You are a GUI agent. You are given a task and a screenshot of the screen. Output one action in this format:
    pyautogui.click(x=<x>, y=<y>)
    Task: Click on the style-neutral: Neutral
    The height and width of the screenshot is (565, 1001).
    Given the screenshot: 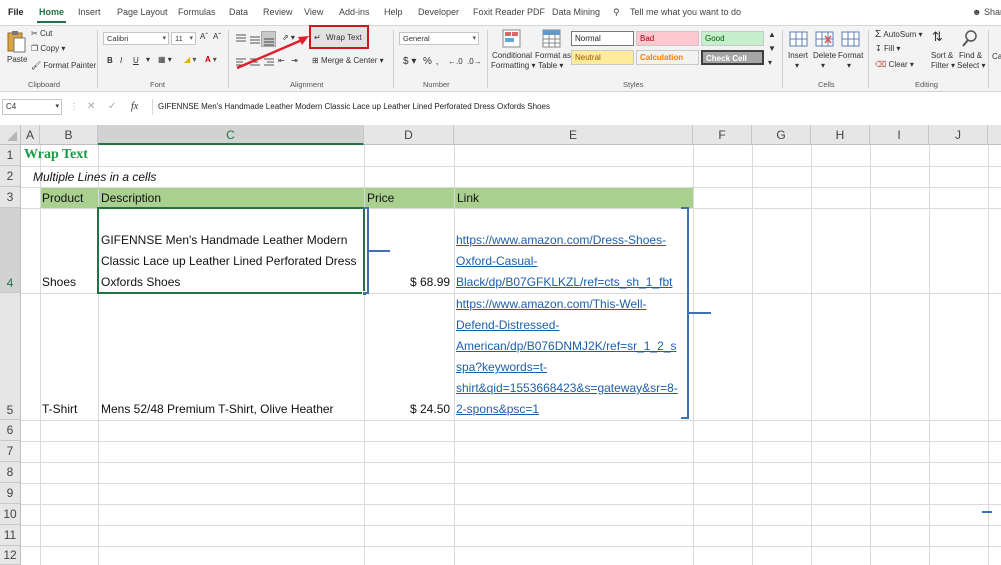 What is the action you would take?
    pyautogui.click(x=602, y=57)
    